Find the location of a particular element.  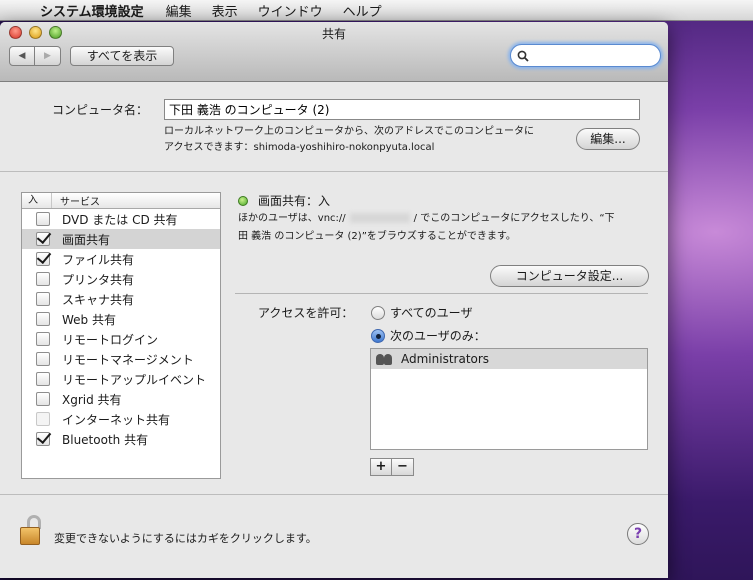

service-status: 画面共有：入 is located at coordinates (294, 201).